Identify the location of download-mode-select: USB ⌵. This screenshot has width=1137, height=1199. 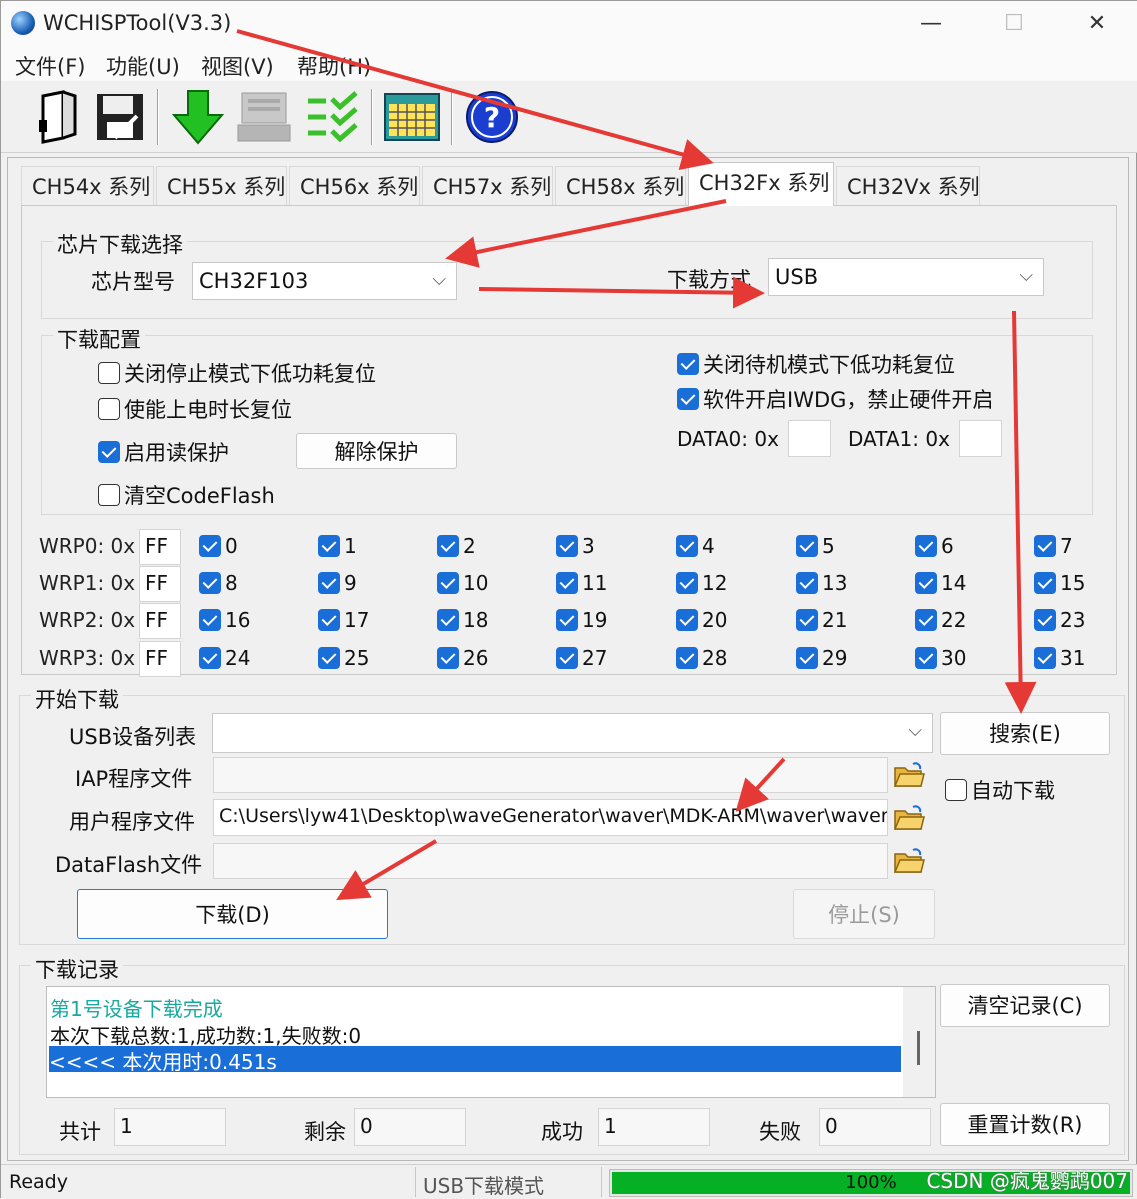
(906, 277).